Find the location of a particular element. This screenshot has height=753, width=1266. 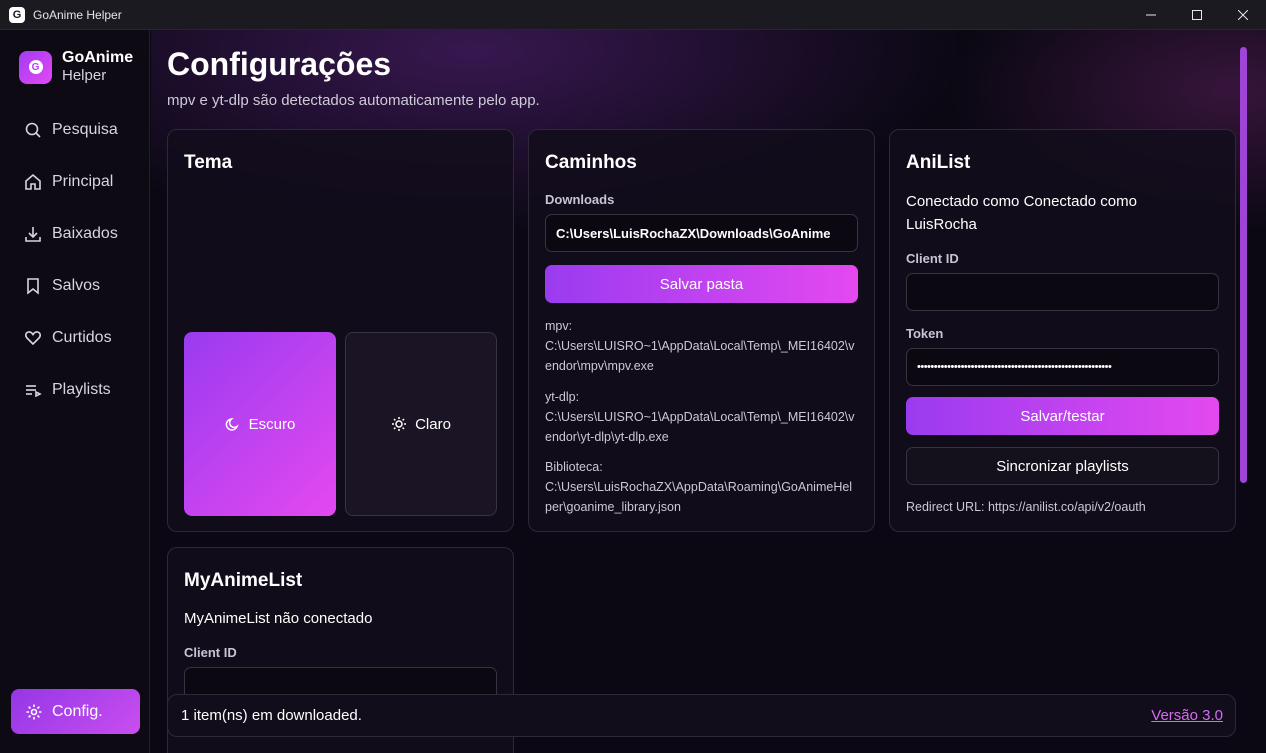

sidebar-item-baixados: Baixados is located at coordinates (75, 234).